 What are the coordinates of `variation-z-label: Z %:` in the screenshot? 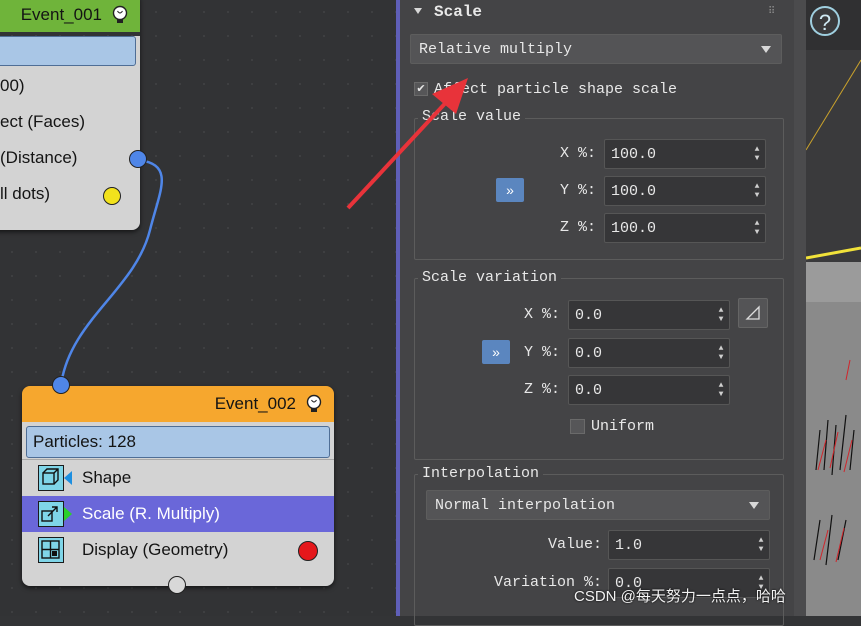 It's located at (541, 389).